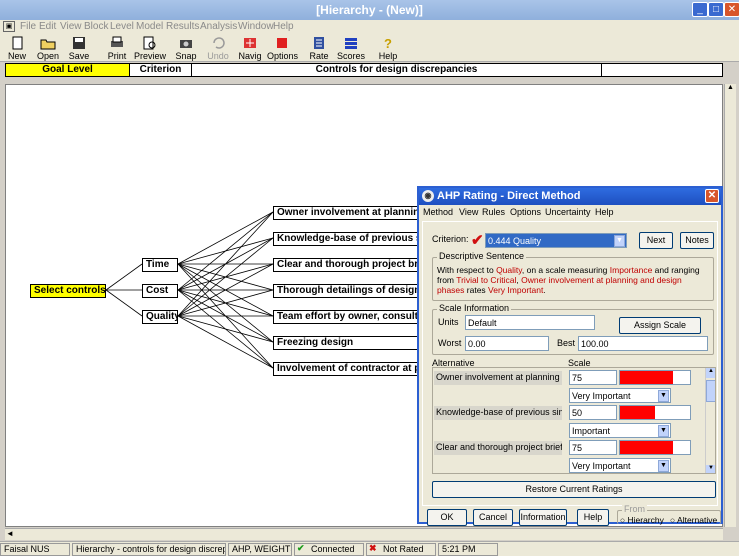 This screenshot has height=556, width=739. What do you see at coordinates (282, 43) in the screenshot?
I see `options-icon` at bounding box center [282, 43].